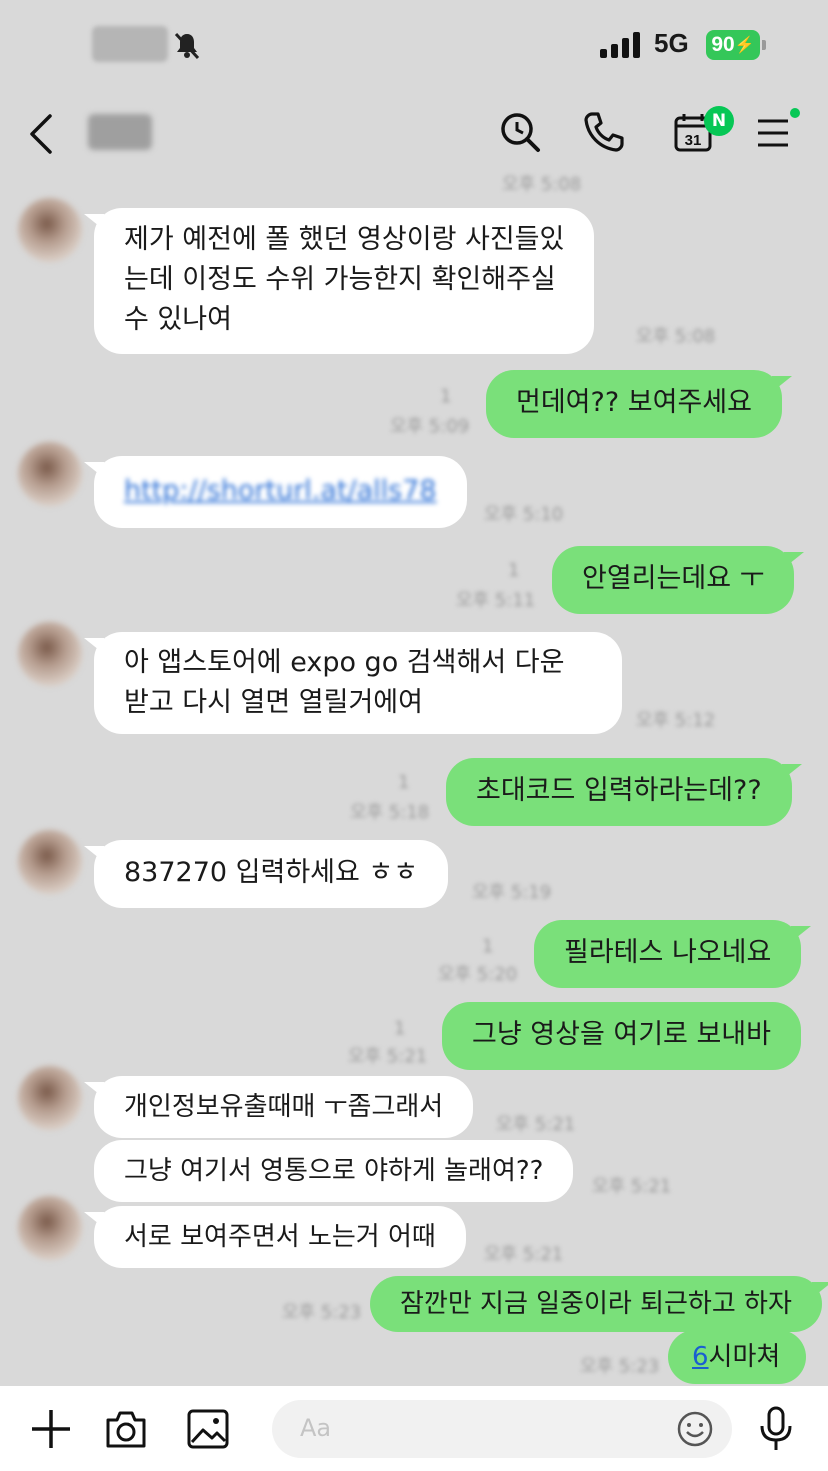  What do you see at coordinates (280, 490) in the screenshot?
I see `link-text: http://shorturl.at/alls78` at bounding box center [280, 490].